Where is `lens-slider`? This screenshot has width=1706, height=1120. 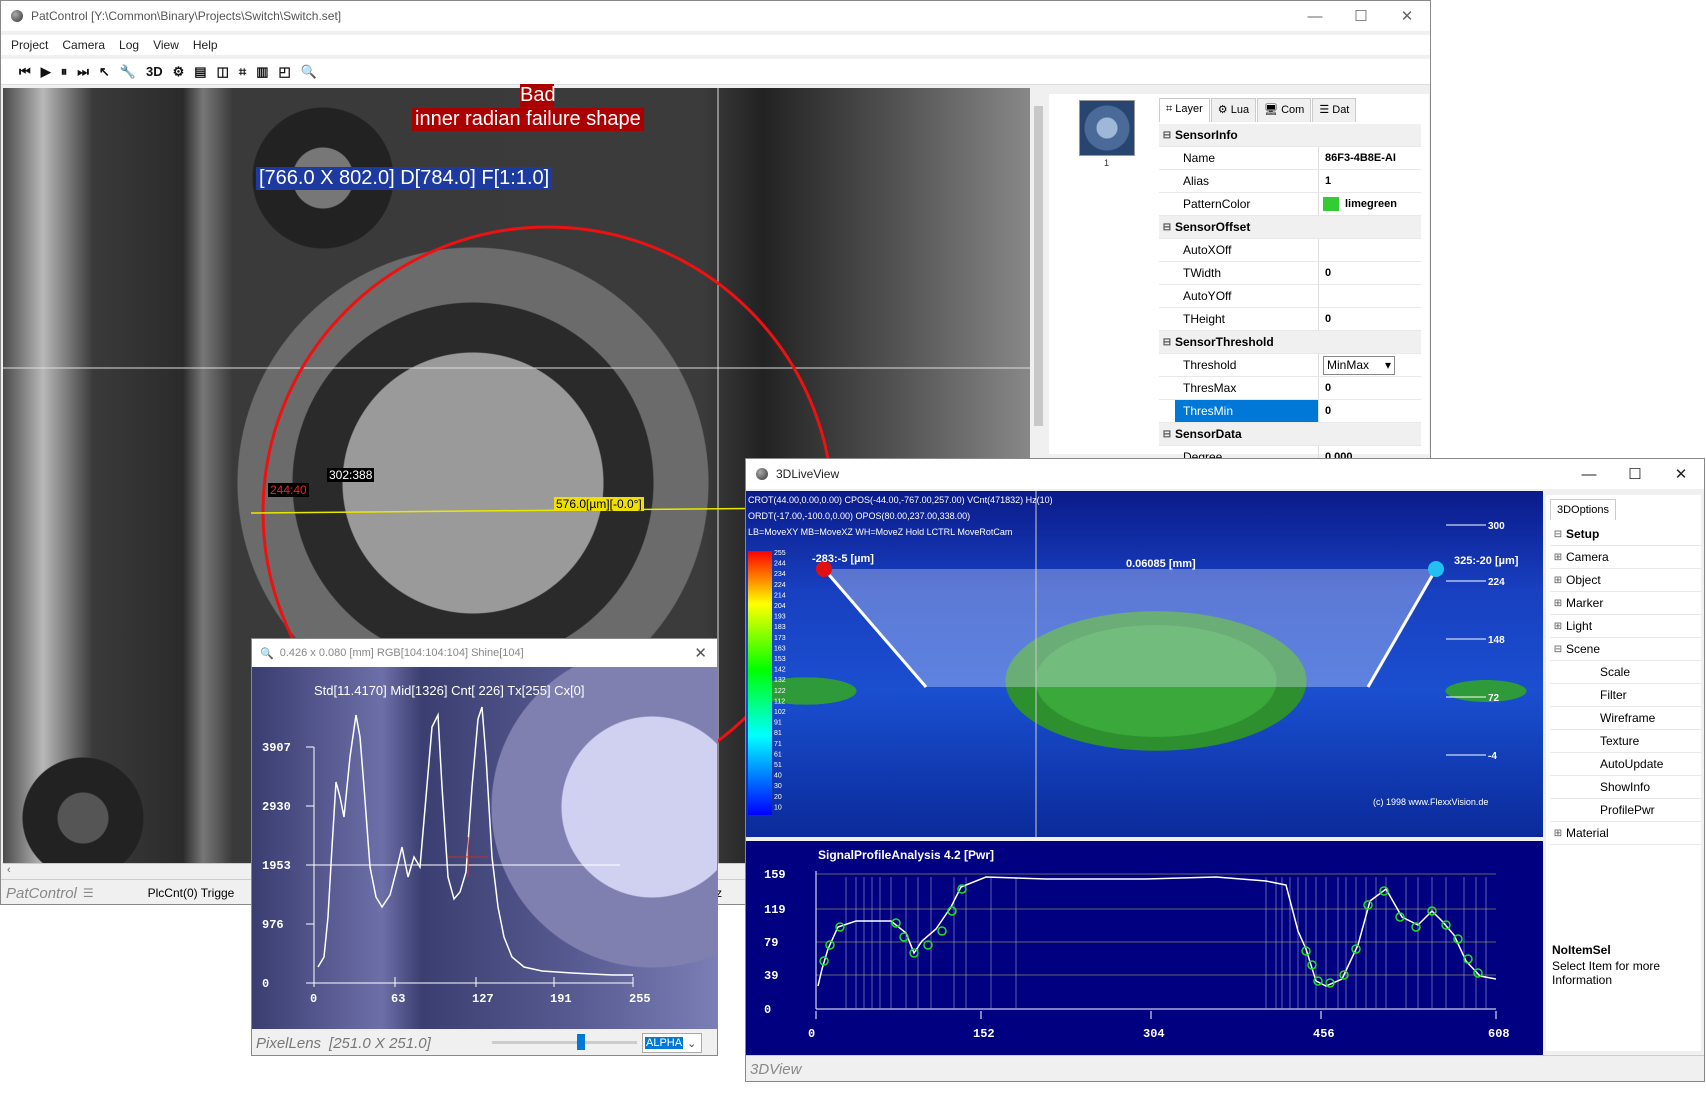 lens-slider is located at coordinates (564, 1042).